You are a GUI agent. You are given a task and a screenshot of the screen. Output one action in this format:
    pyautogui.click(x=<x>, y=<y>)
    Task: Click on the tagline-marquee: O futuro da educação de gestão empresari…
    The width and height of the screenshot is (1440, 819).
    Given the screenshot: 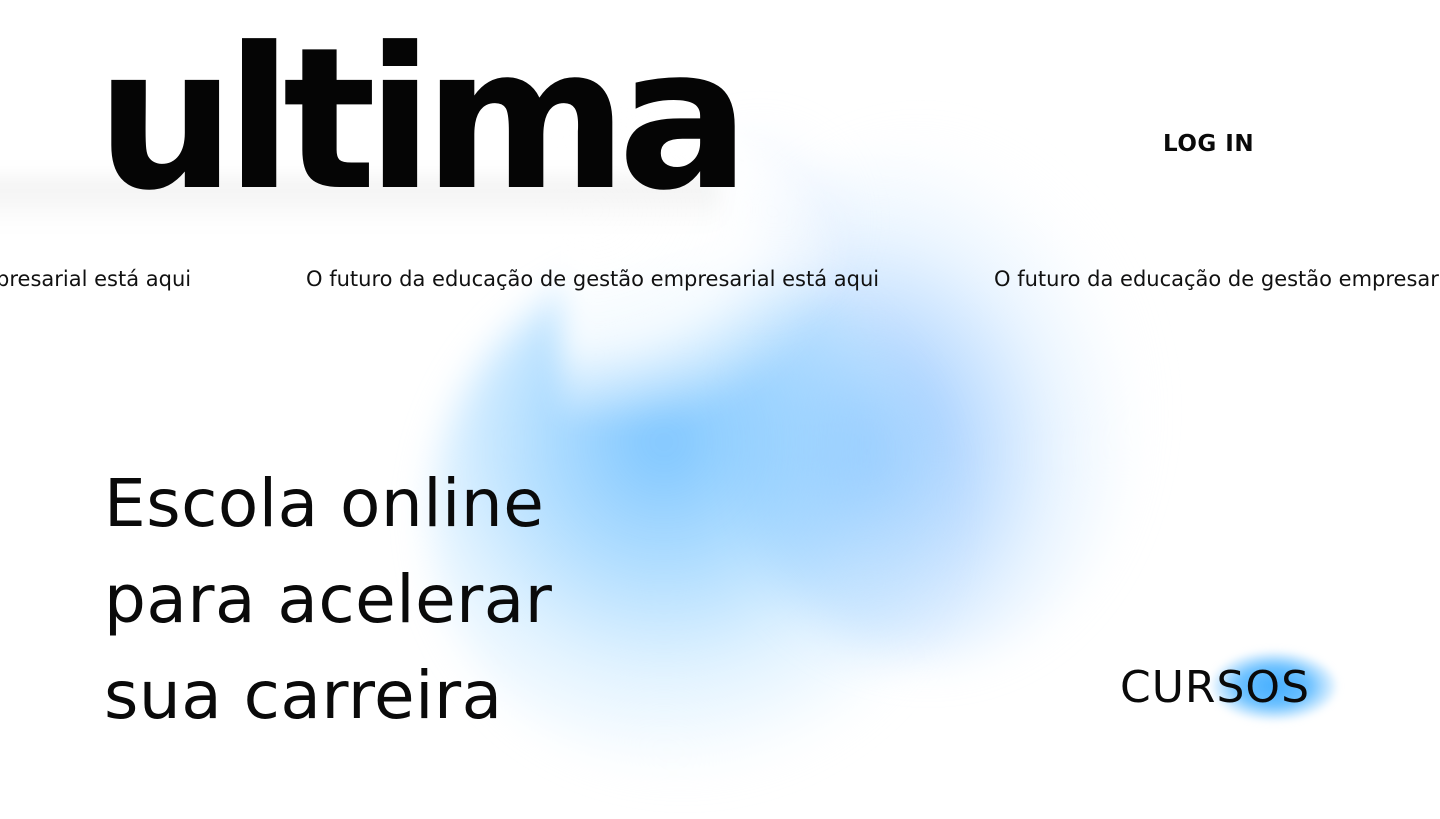 What is the action you would take?
    pyautogui.click(x=720, y=280)
    